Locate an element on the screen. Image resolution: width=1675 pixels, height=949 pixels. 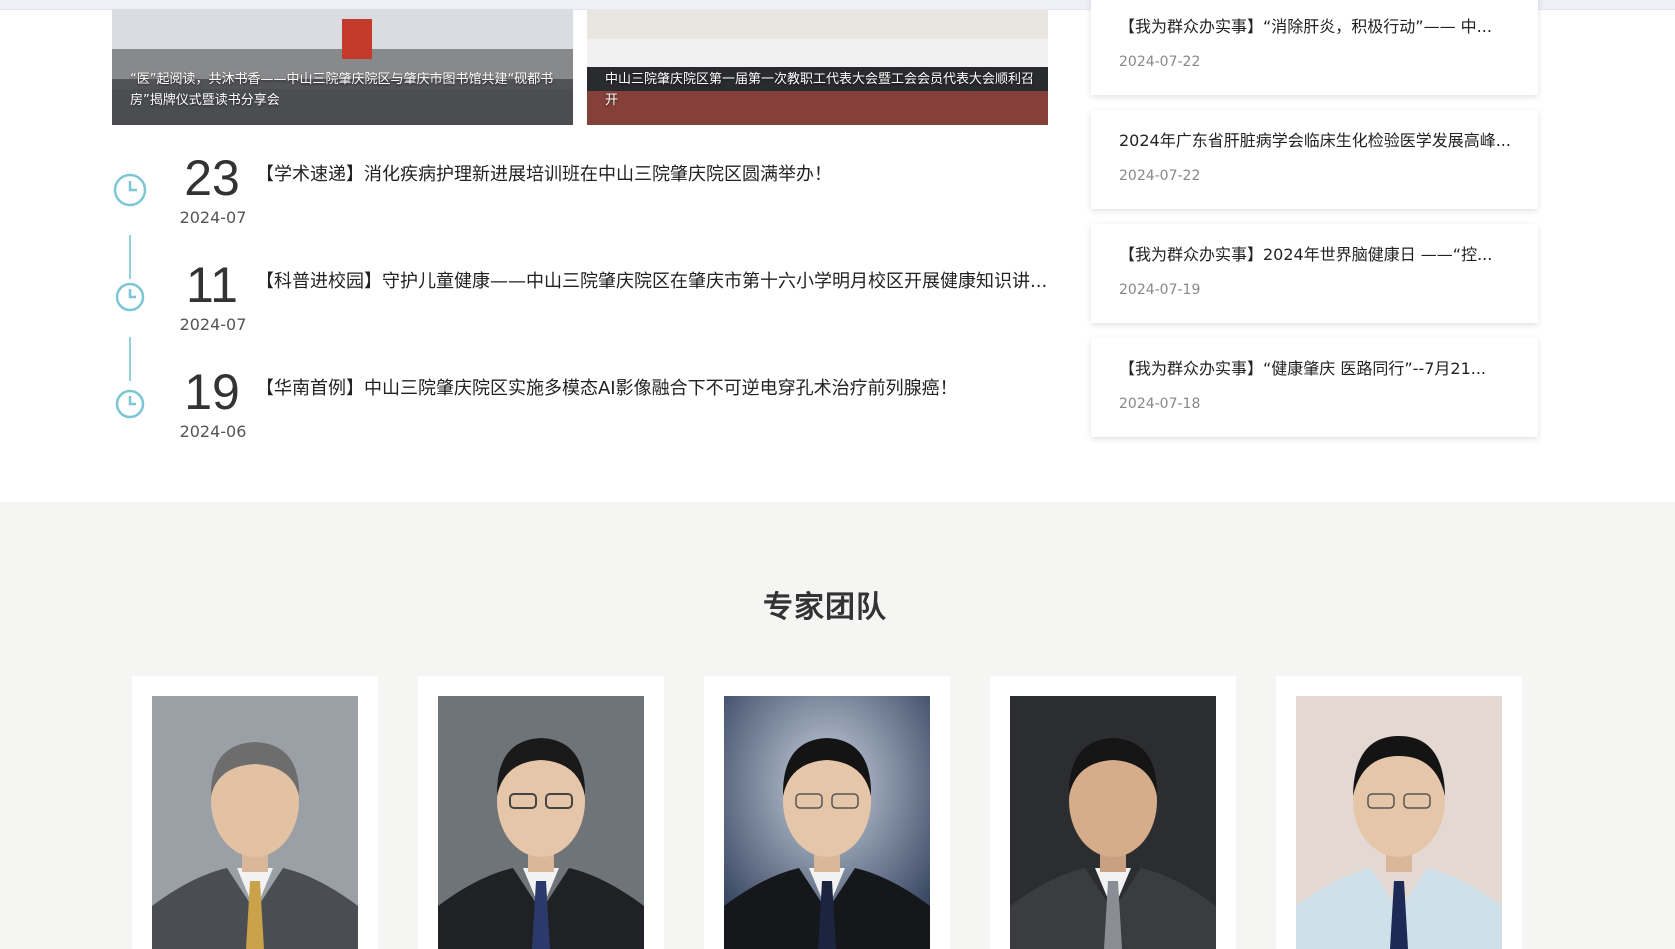
timeline-year-month: 2024-06 is located at coordinates (213, 431).